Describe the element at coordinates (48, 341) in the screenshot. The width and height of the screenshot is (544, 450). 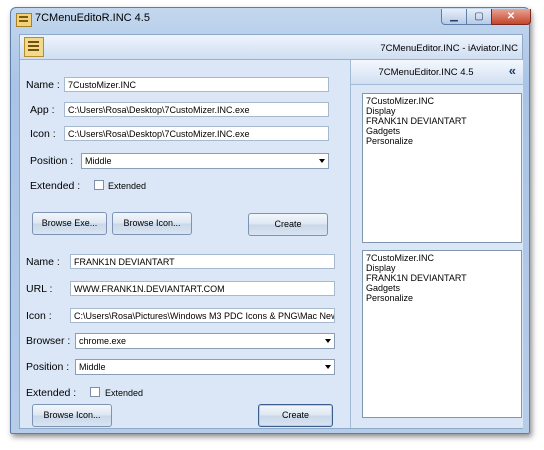
I see `browser-label: Browser :` at that location.